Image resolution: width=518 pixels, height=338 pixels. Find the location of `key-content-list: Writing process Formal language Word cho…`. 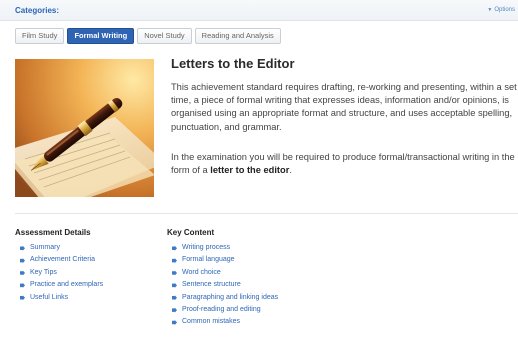

key-content-list: Writing process Formal language Word cho… is located at coordinates (225, 285).